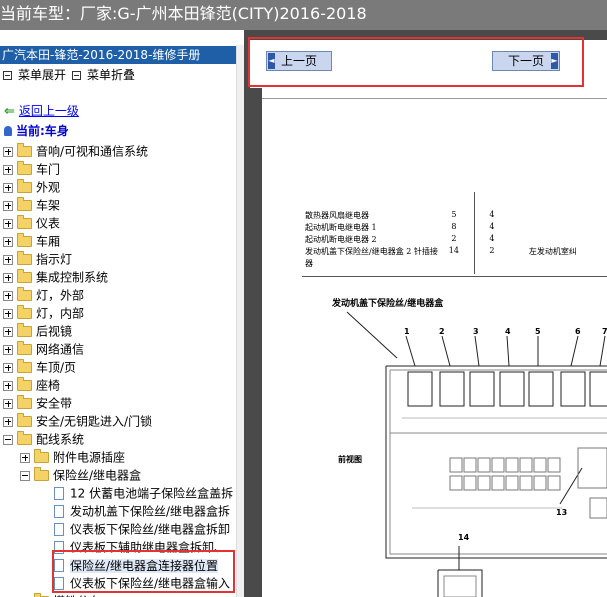 This screenshot has width=607, height=597. Describe the element at coordinates (604, 331) in the screenshot. I see `callout-label: 7` at that location.